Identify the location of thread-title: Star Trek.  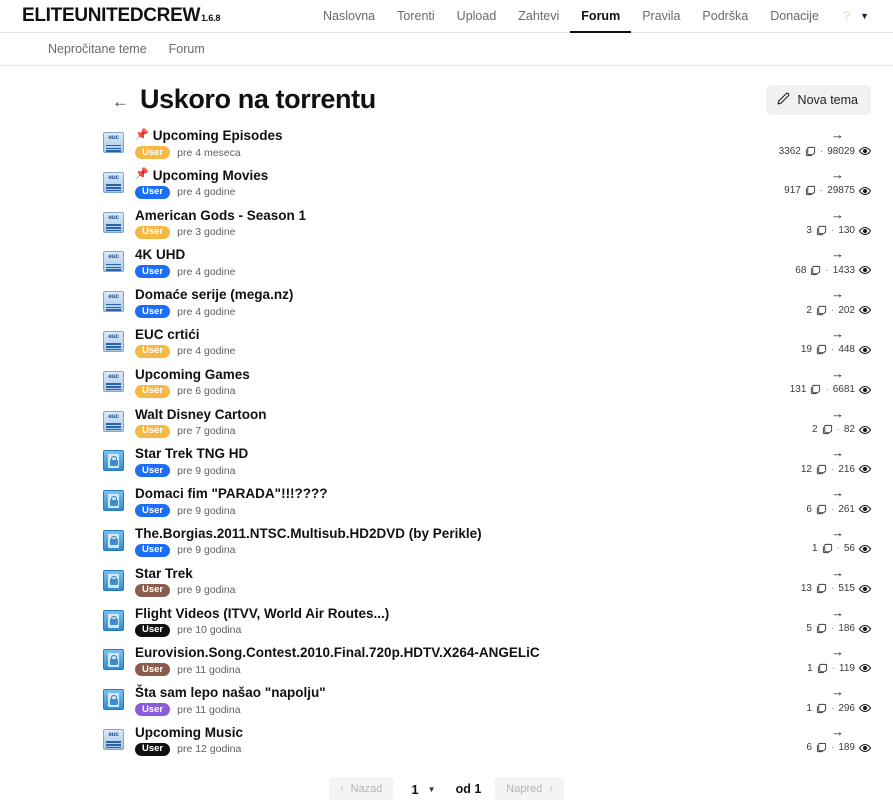
(185, 574).